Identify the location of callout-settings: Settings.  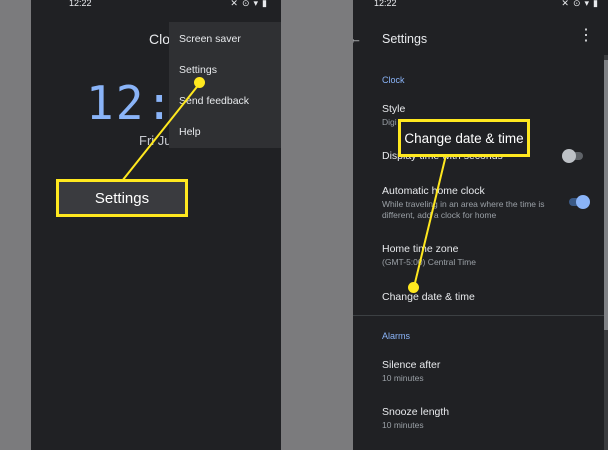
(122, 198).